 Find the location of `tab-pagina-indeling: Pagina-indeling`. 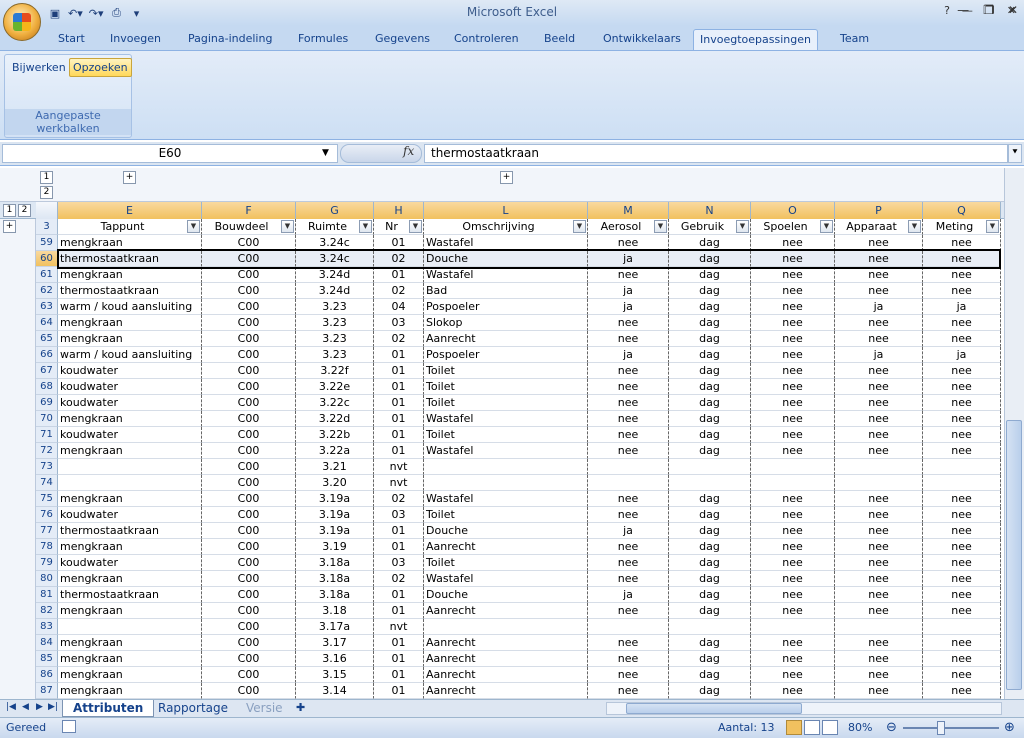

tab-pagina-indeling: Pagina-indeling is located at coordinates (230, 39).